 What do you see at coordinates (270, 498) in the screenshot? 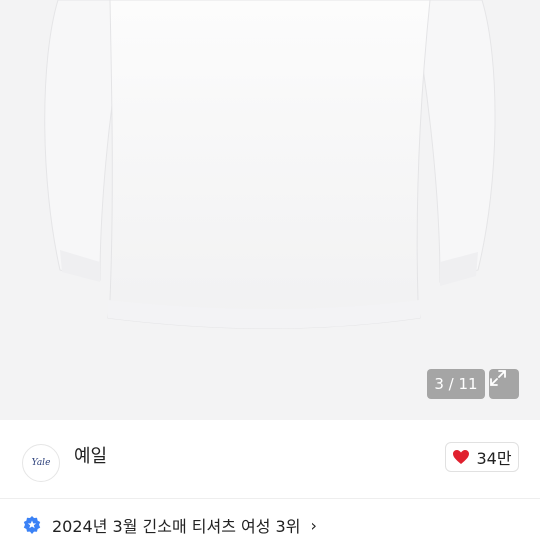
I see `divider` at bounding box center [270, 498].